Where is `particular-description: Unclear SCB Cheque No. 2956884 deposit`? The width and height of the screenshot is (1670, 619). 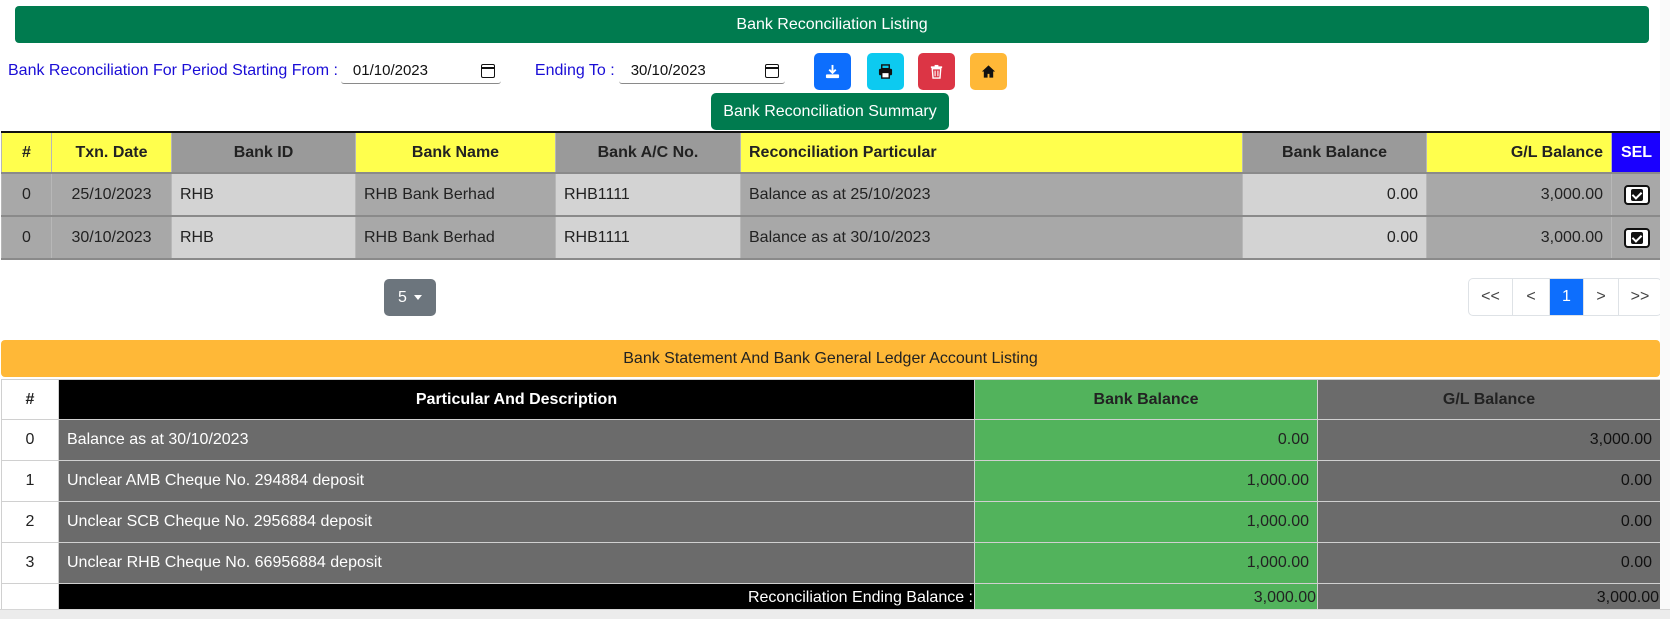
particular-description: Unclear SCB Cheque No. 2956884 deposit is located at coordinates (516, 522).